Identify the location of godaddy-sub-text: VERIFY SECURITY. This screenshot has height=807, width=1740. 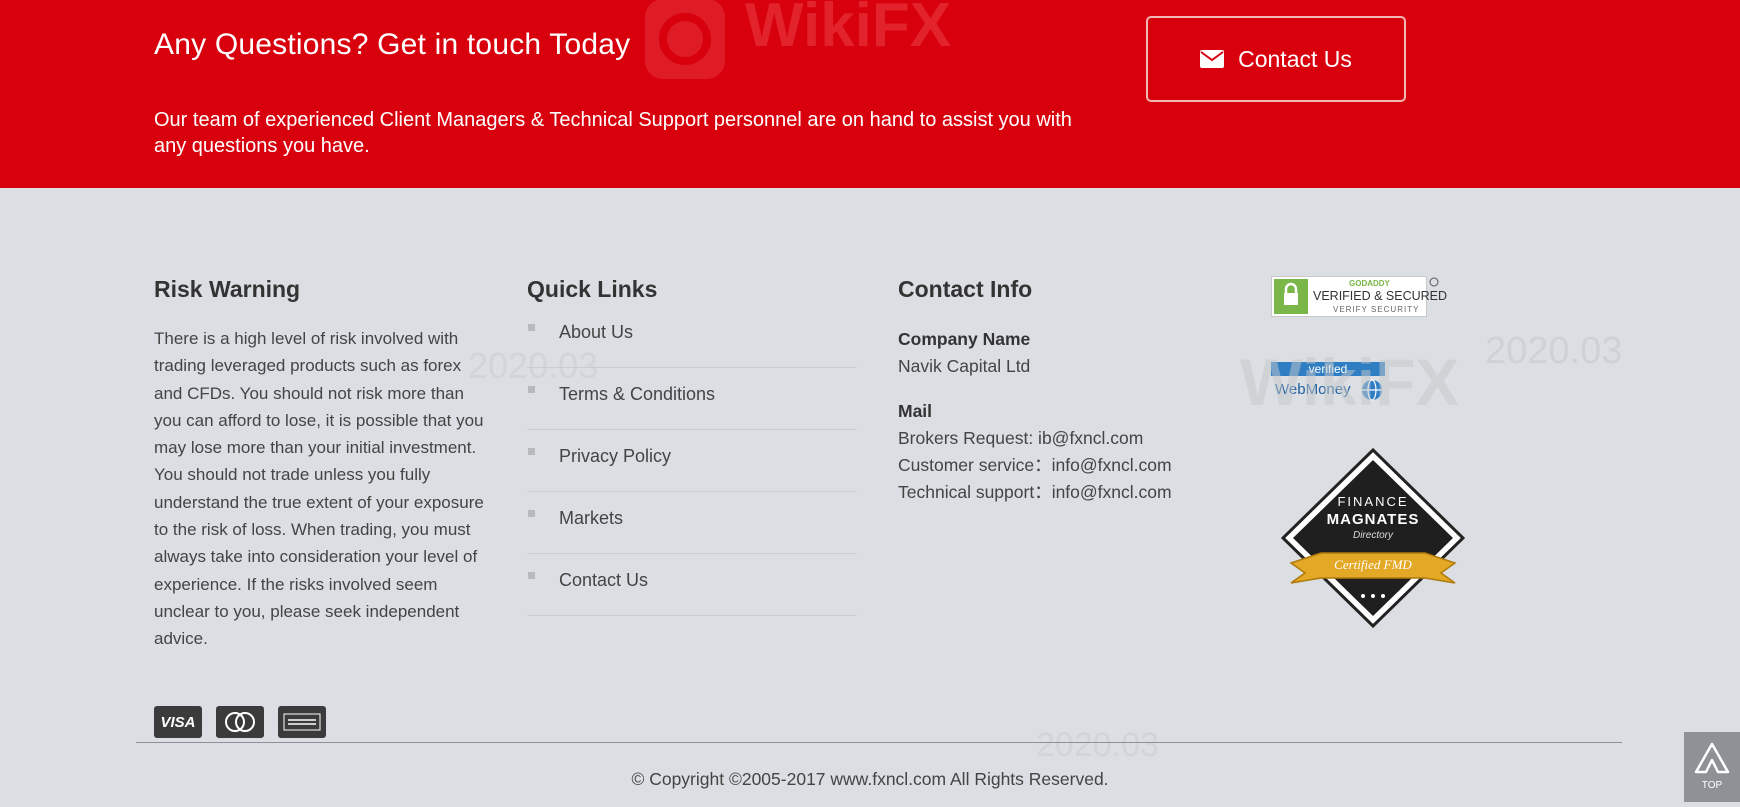
(1376, 309).